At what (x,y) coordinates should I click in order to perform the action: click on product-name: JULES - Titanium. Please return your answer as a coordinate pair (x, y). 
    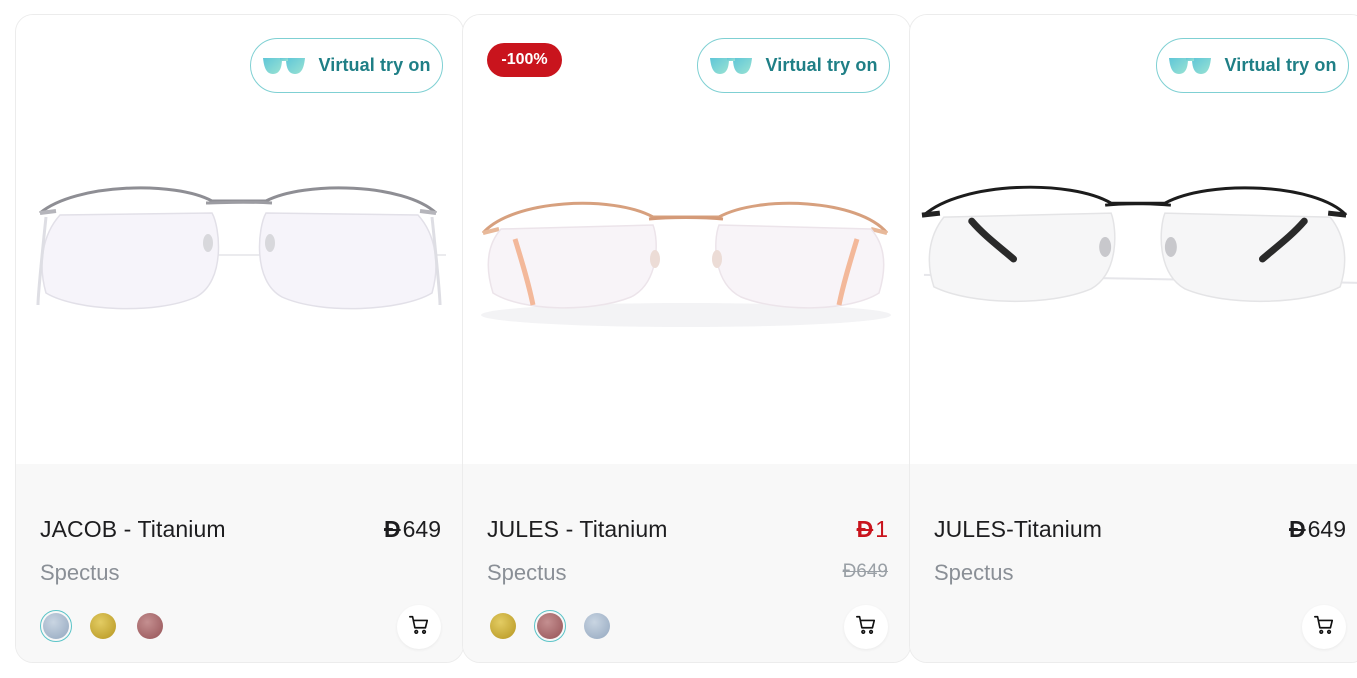
    Looking at the image, I should click on (577, 529).